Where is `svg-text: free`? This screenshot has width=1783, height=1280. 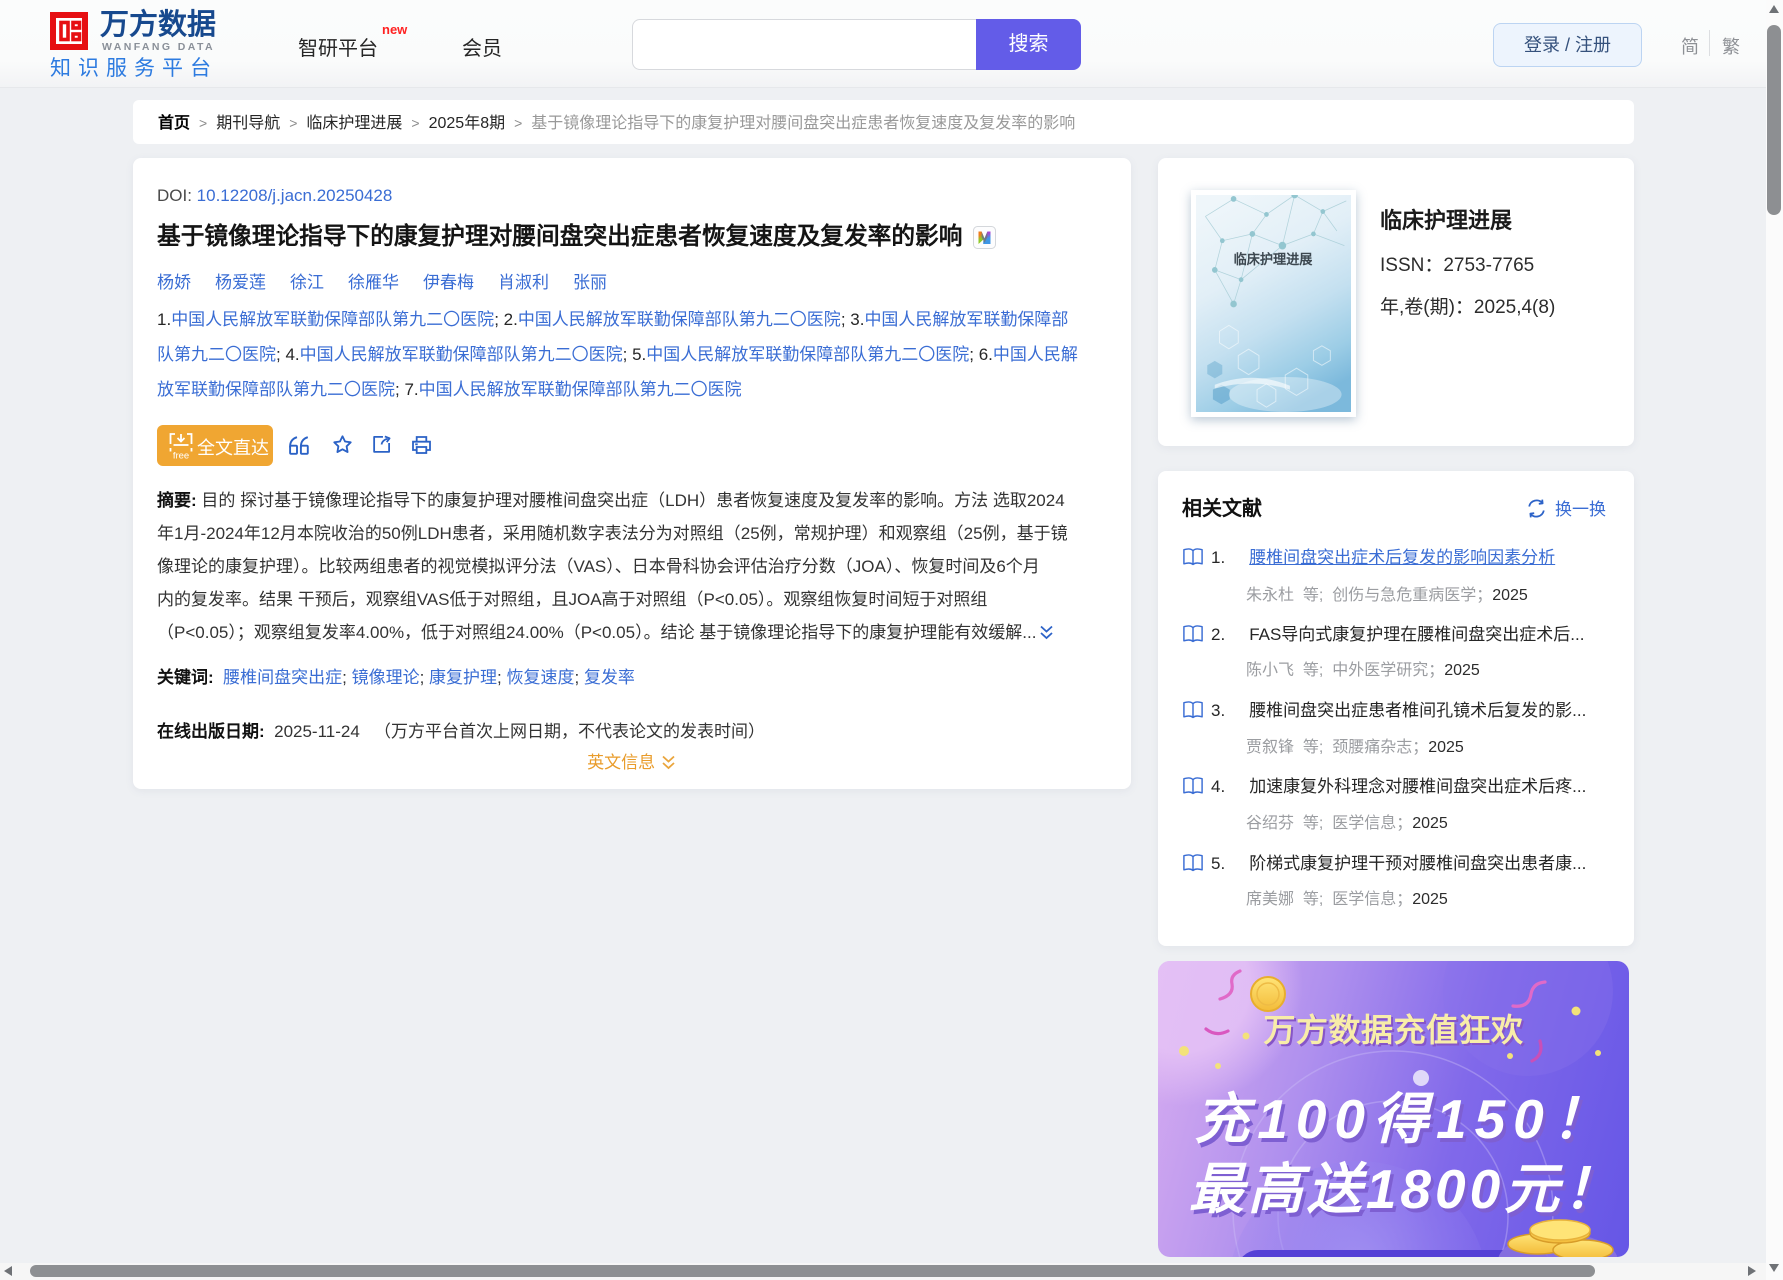
svg-text: free is located at coordinates (181, 456).